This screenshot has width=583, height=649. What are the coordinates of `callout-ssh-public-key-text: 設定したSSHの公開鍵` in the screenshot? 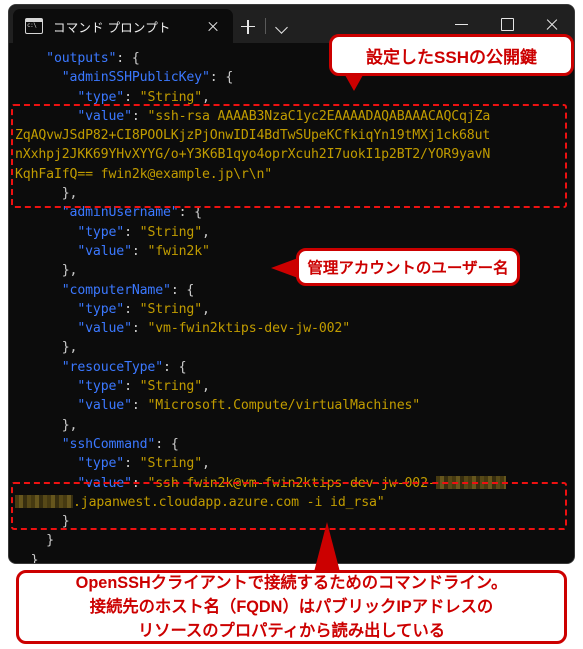 It's located at (451, 57).